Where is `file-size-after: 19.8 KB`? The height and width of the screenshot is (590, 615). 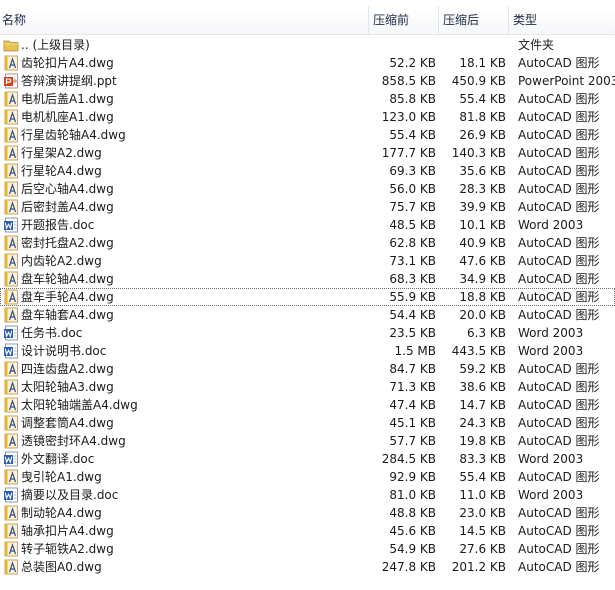
file-size-after: 19.8 KB is located at coordinates (482, 441).